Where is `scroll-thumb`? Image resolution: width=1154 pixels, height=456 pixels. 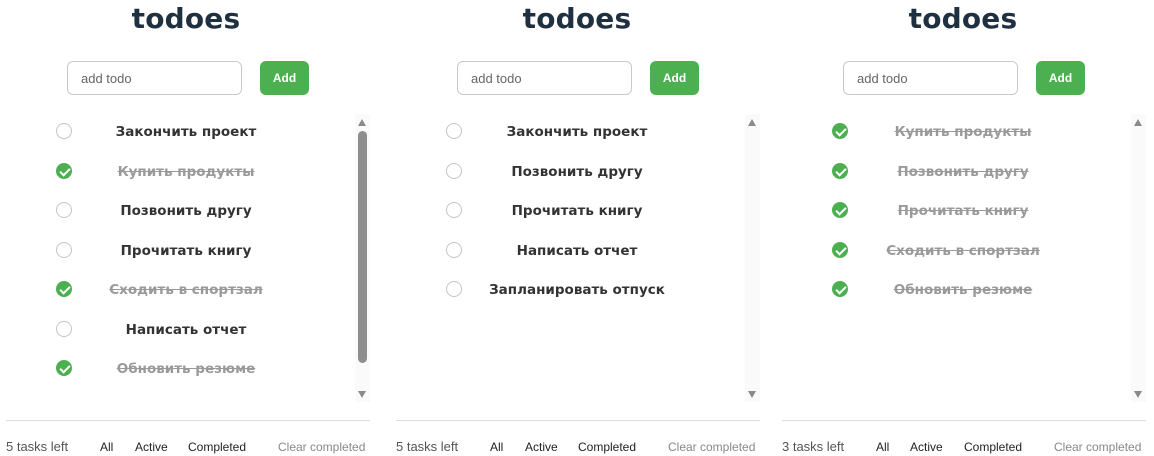
scroll-thumb is located at coordinates (362, 247).